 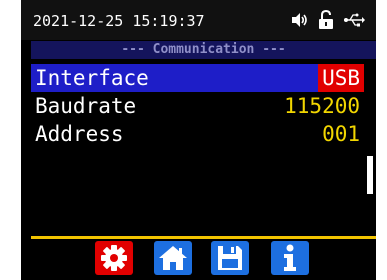 I want to click on section-title: --- Communication ---, so click(x=203, y=50).